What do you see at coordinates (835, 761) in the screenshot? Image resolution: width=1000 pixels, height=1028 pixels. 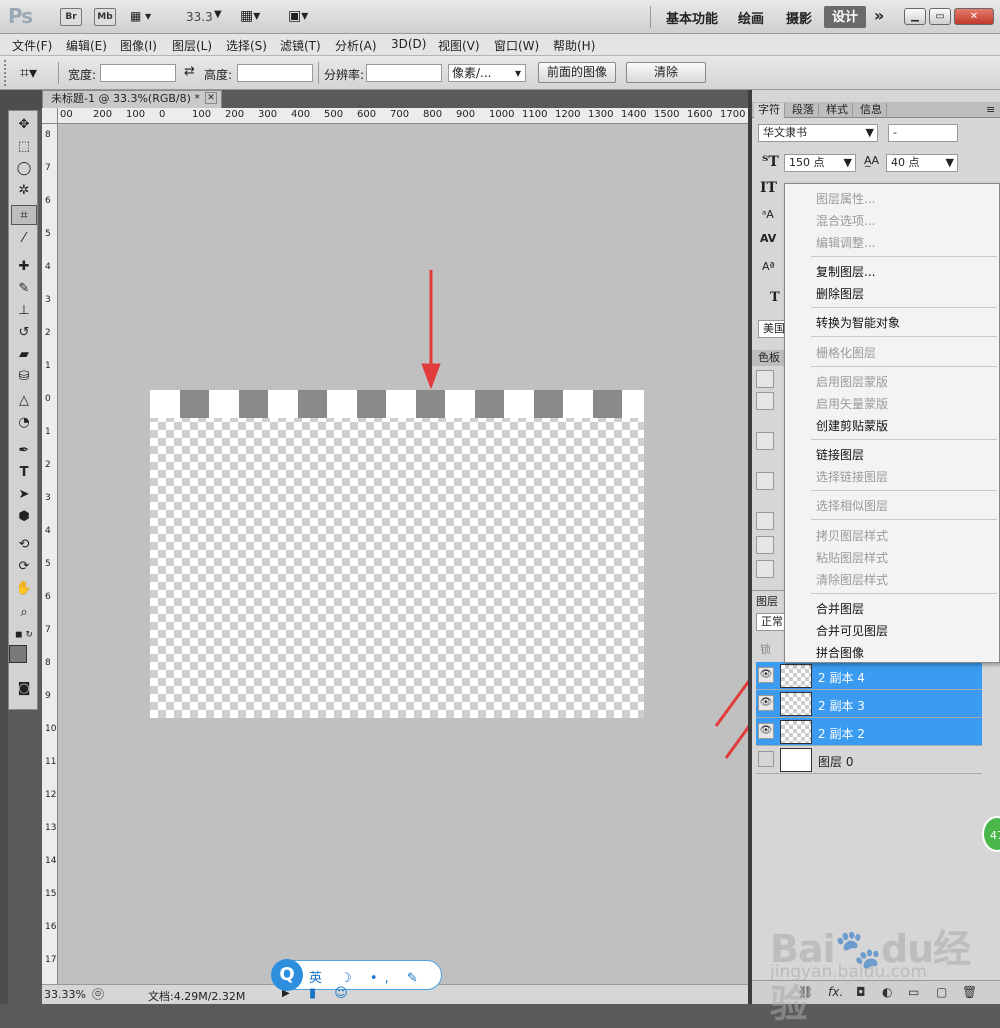 I see `layer-name: 图层 0` at bounding box center [835, 761].